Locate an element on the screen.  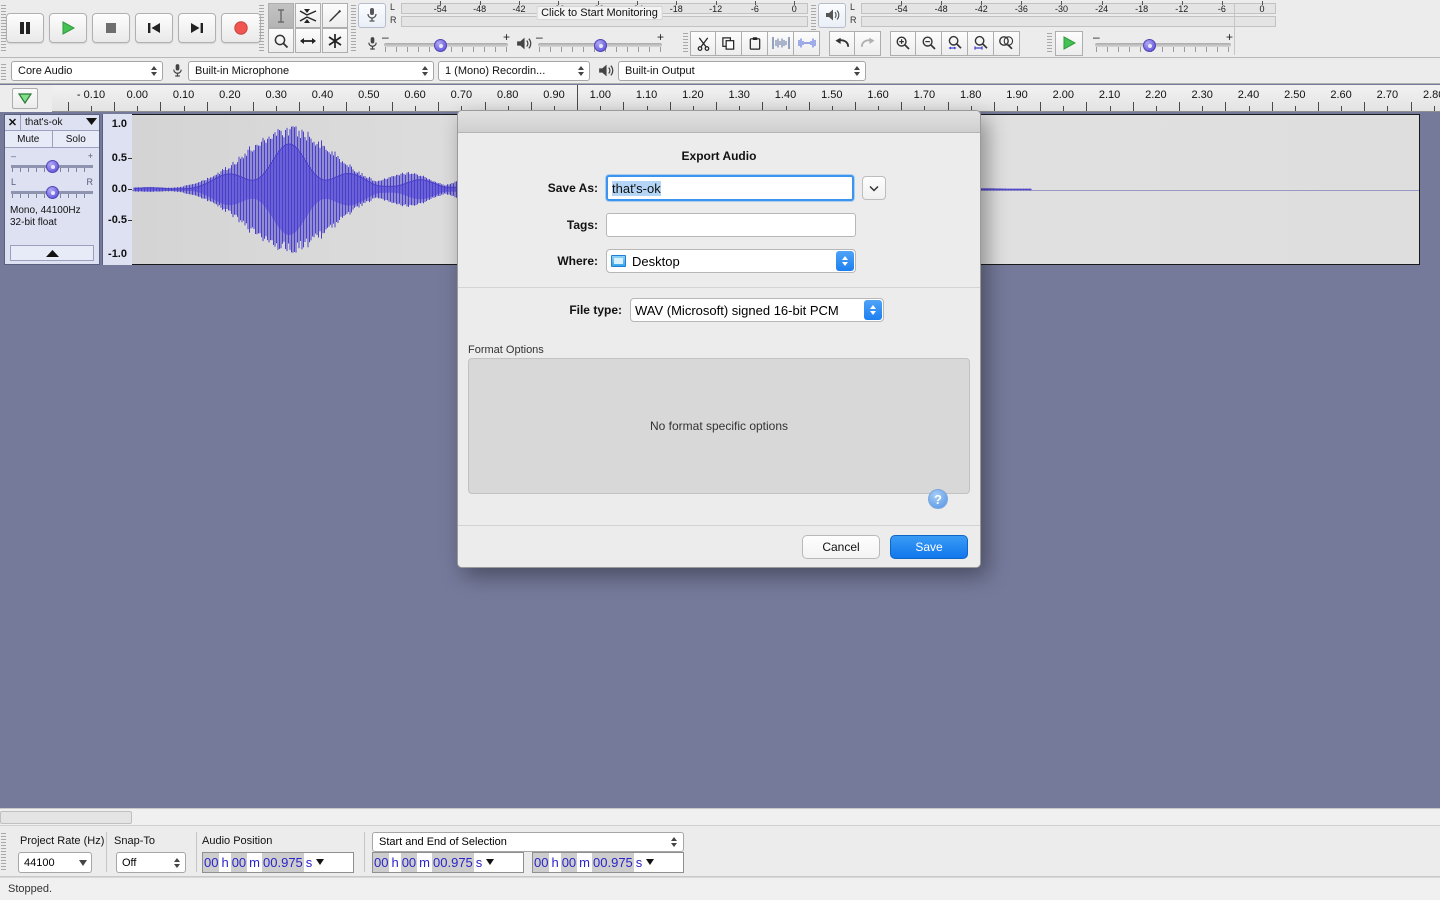
close-track-button: ✕ is located at coordinates (13, 122).